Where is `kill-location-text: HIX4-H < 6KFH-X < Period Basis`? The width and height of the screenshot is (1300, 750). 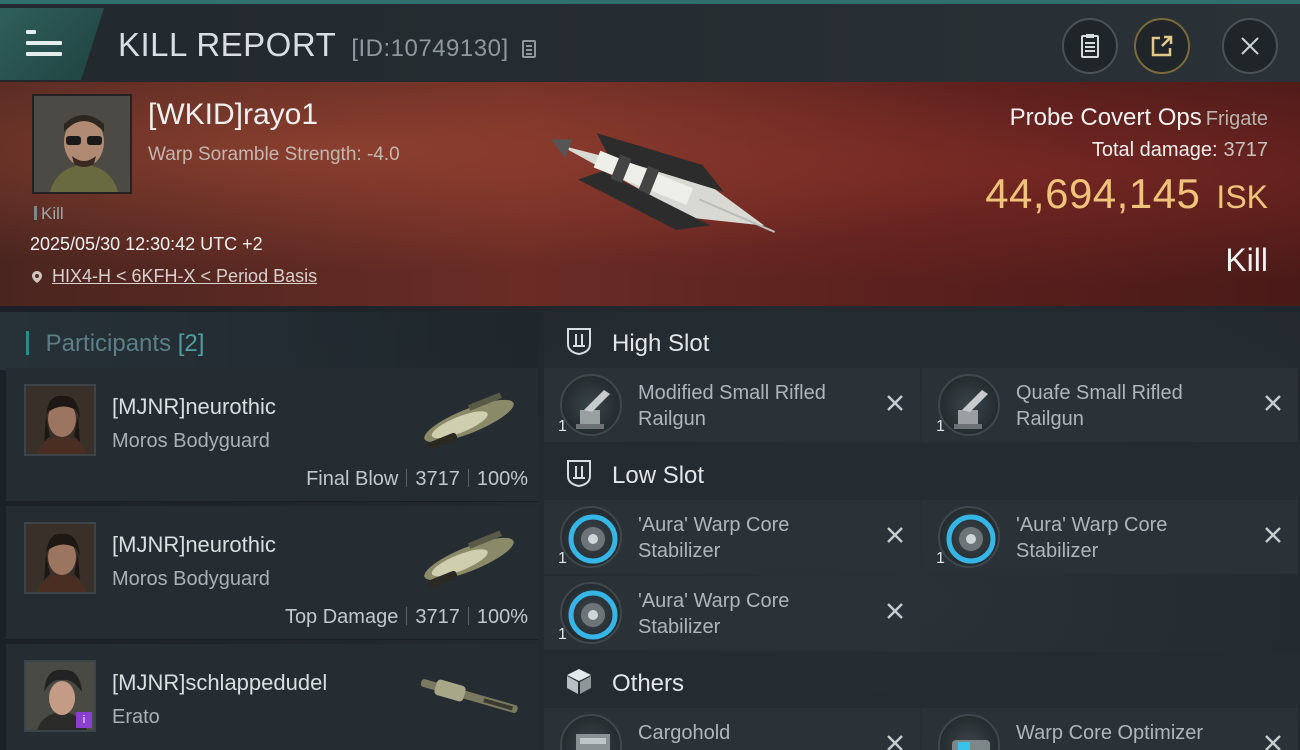 kill-location-text: HIX4-H < 6KFH-X < Period Basis is located at coordinates (185, 276).